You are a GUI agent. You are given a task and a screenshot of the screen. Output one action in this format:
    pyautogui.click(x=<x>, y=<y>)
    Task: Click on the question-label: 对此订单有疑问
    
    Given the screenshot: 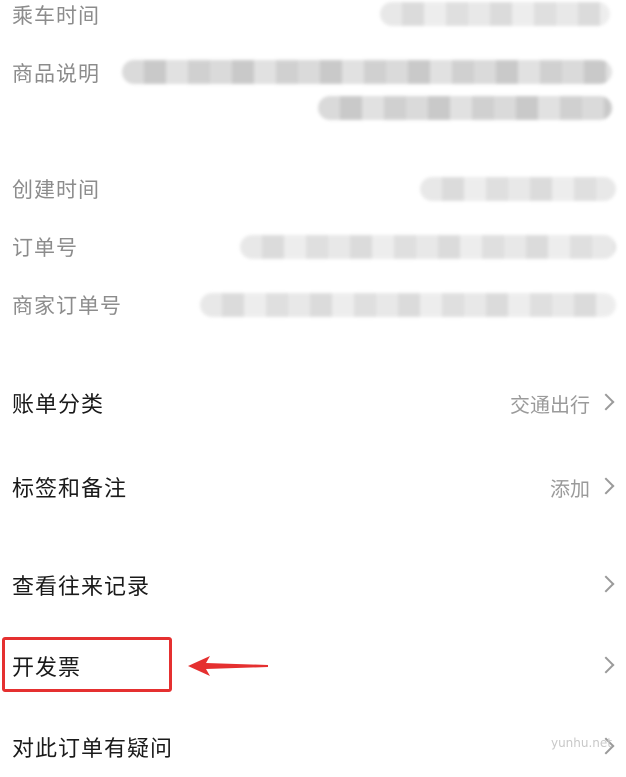 What is the action you would take?
    pyautogui.click(x=93, y=749)
    